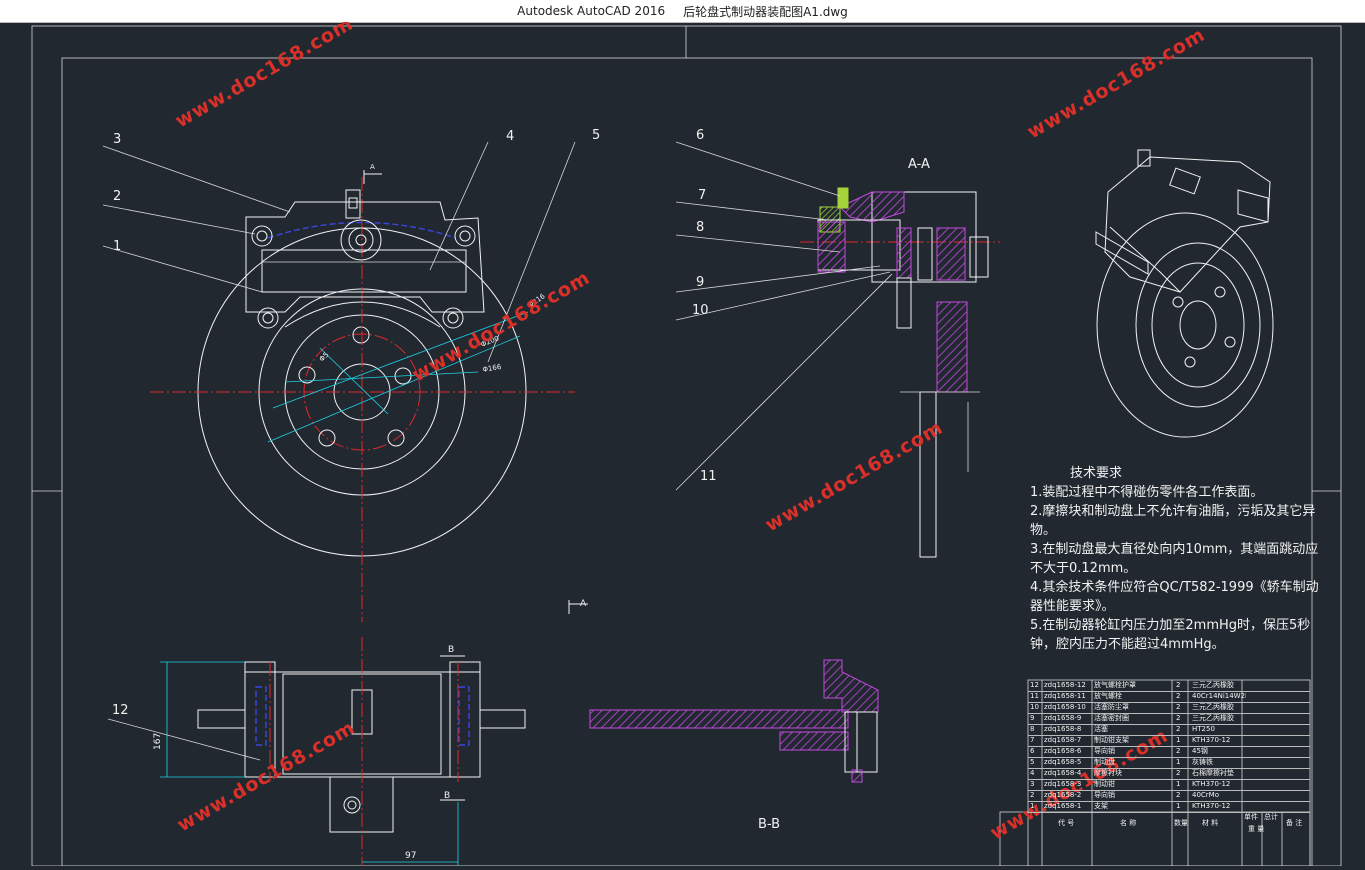 Image resolution: width=1365 pixels, height=870 pixels. Describe the element at coordinates (591, 11) in the screenshot. I see `app-name: Autodesk AutoCAD 2016` at that location.